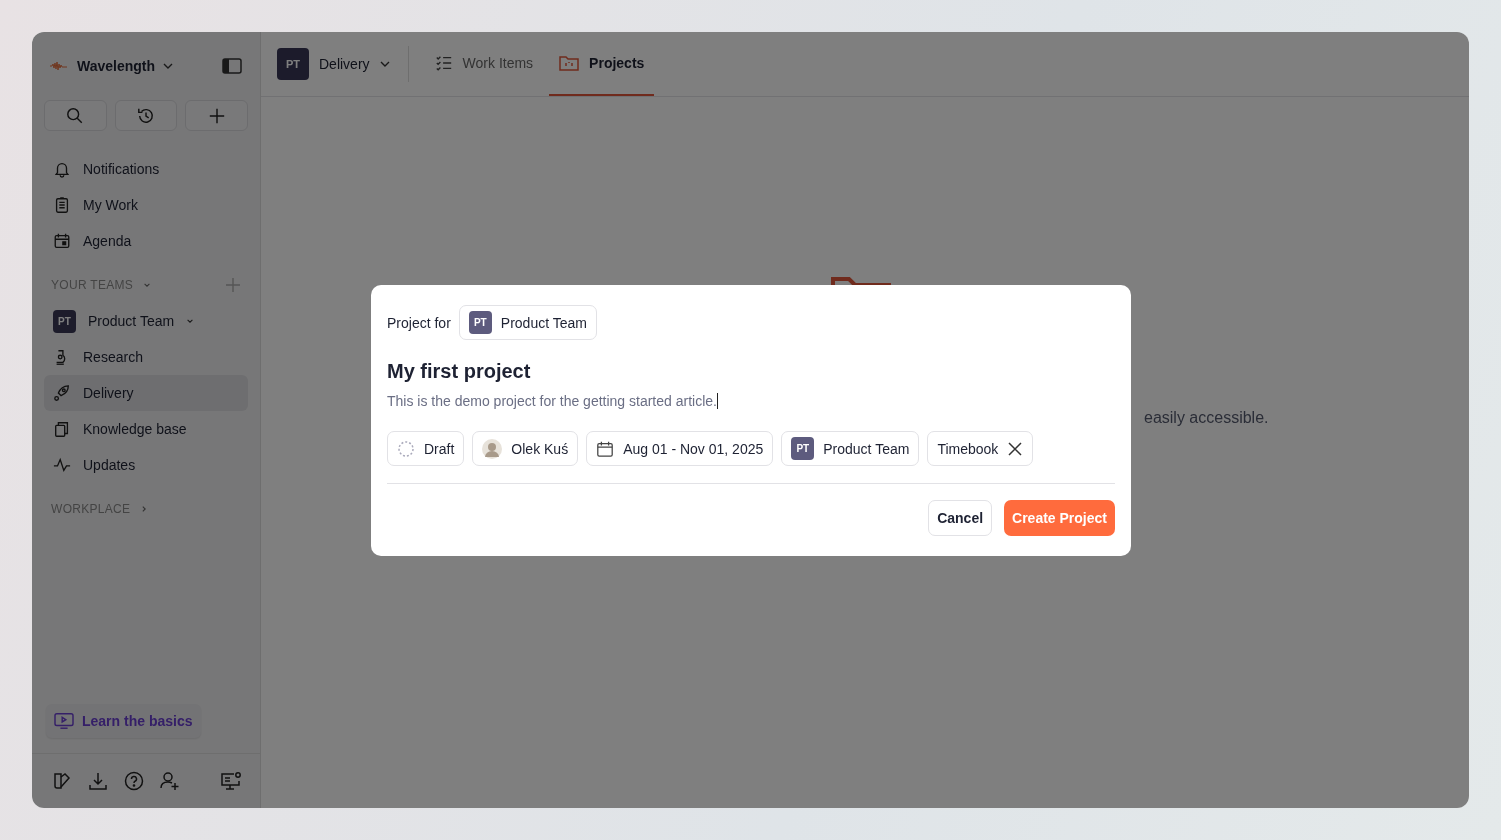 Image resolution: width=1501 pixels, height=840 pixels. What do you see at coordinates (484, 64) in the screenshot?
I see `tab: Work Items` at bounding box center [484, 64].